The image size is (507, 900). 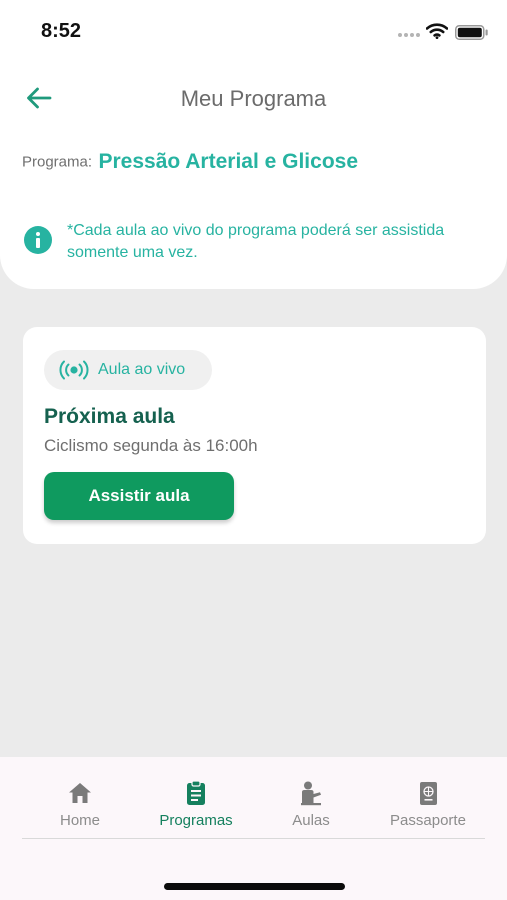 I want to click on nav-header: Meu Programa, so click(x=253, y=98).